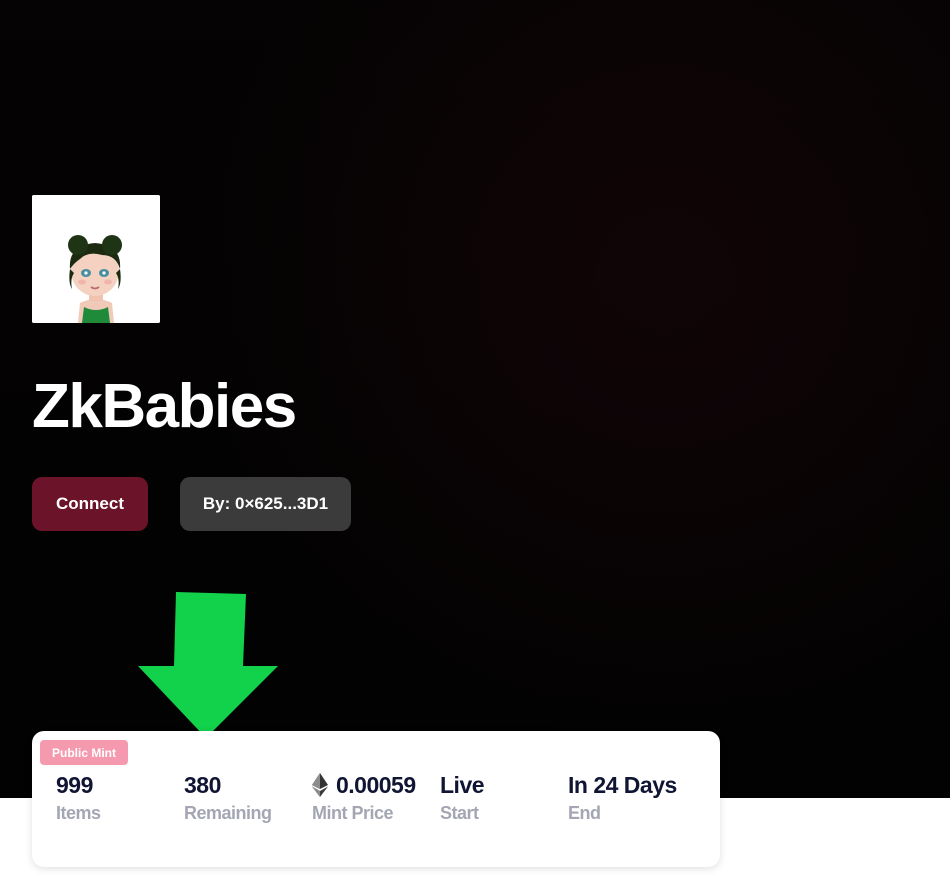 This screenshot has height=896, width=950. I want to click on collection-avatar, so click(96, 259).